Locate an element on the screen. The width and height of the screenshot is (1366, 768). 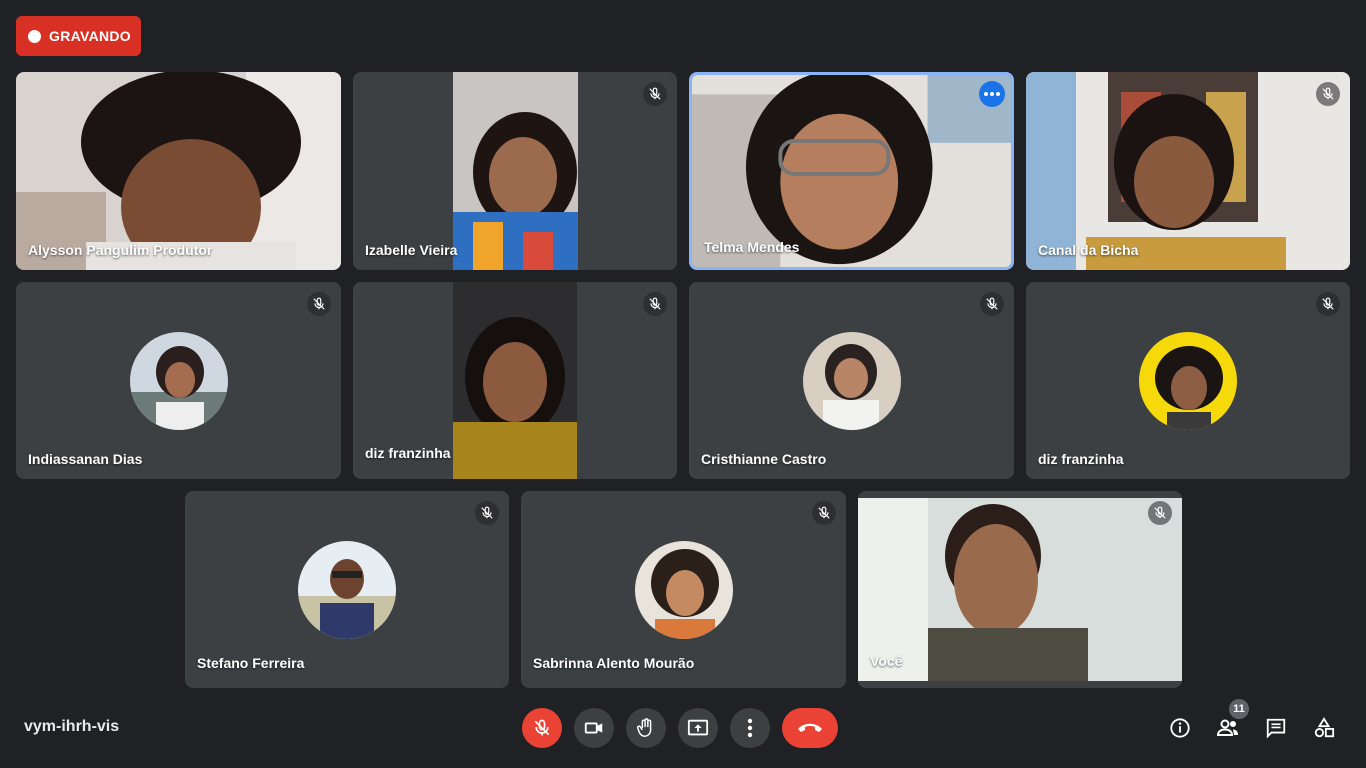
participant-tile: Alysson Pangulim Produtor is located at coordinates (178, 171).